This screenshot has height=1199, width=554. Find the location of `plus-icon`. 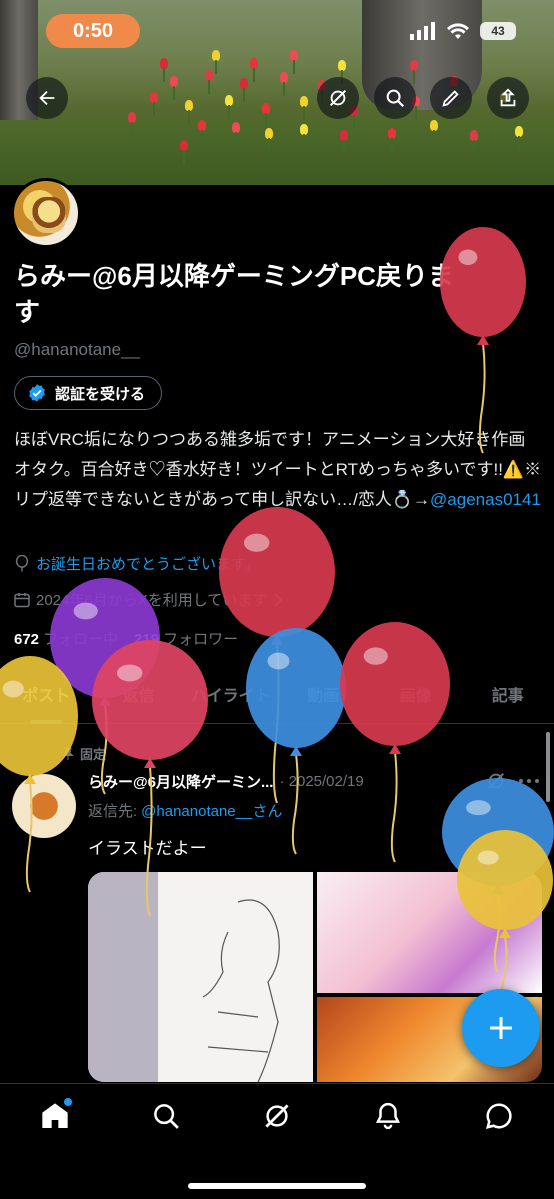

plus-icon is located at coordinates (501, 1028).